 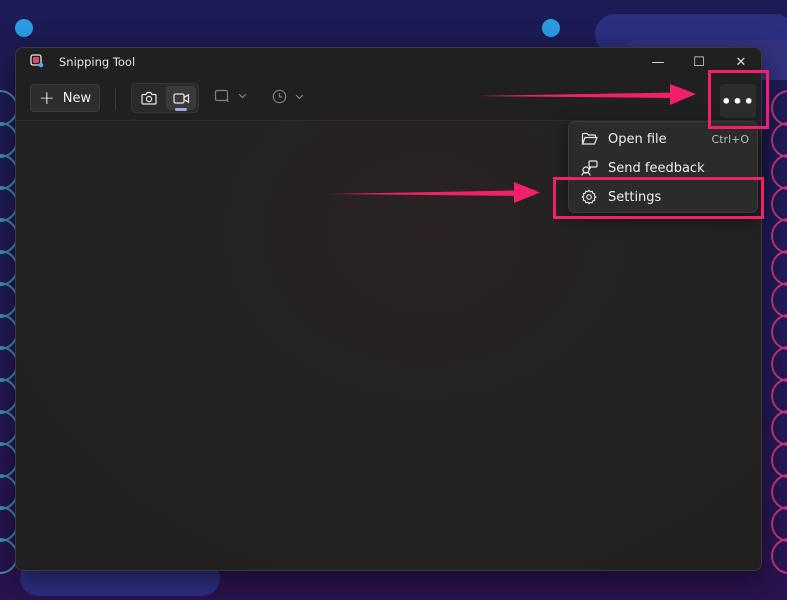 I want to click on minimize-button: —, so click(x=658, y=63).